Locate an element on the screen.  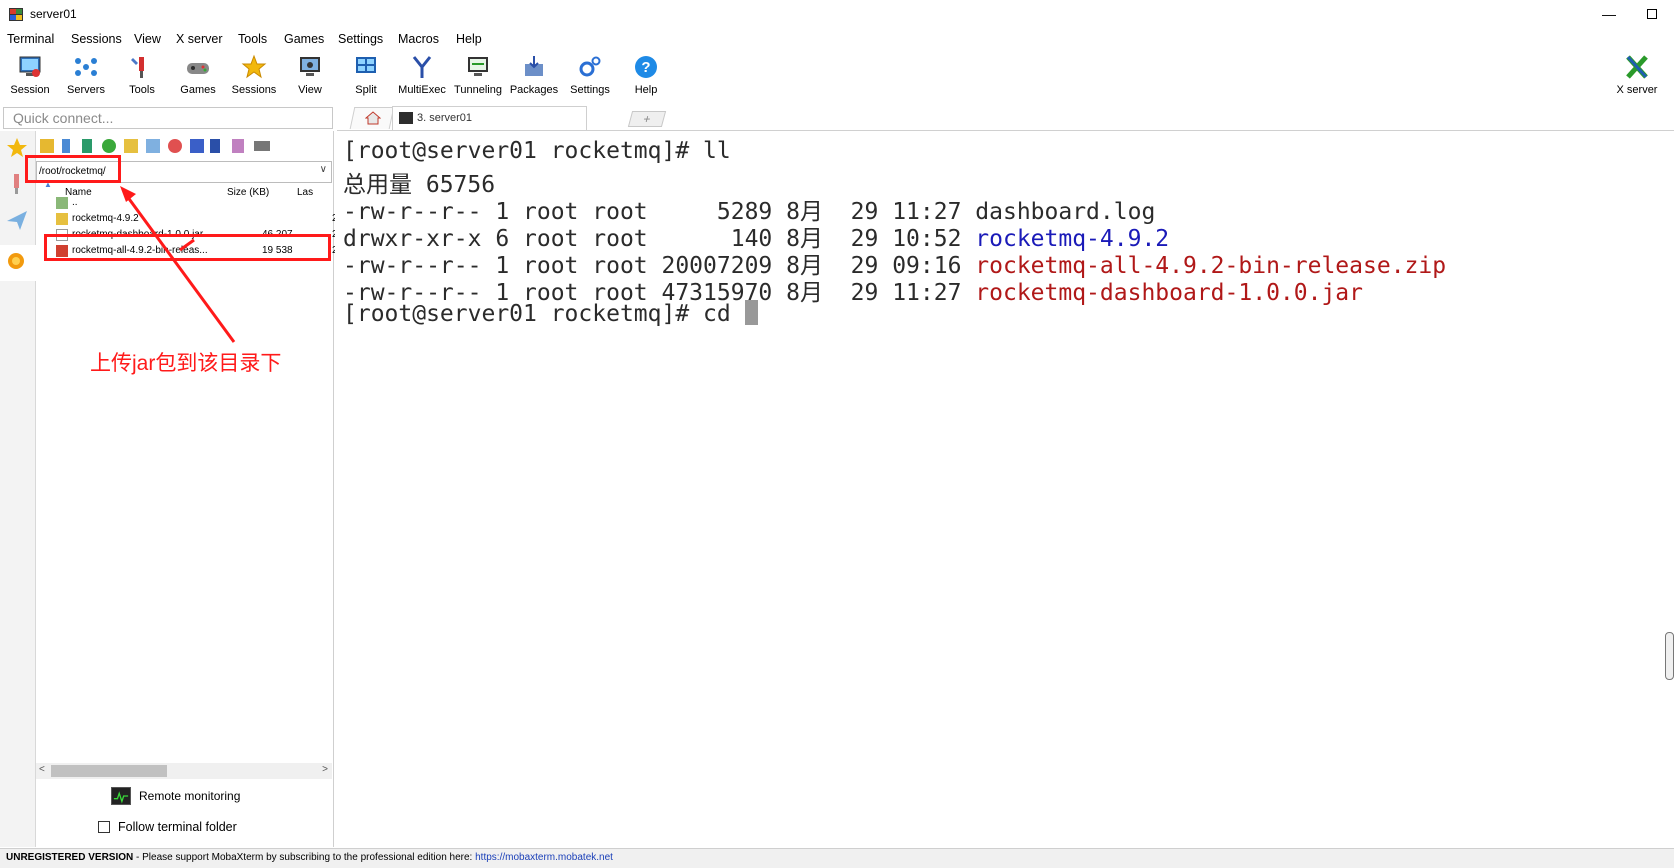
link-icon is located at coordinates (238, 146).